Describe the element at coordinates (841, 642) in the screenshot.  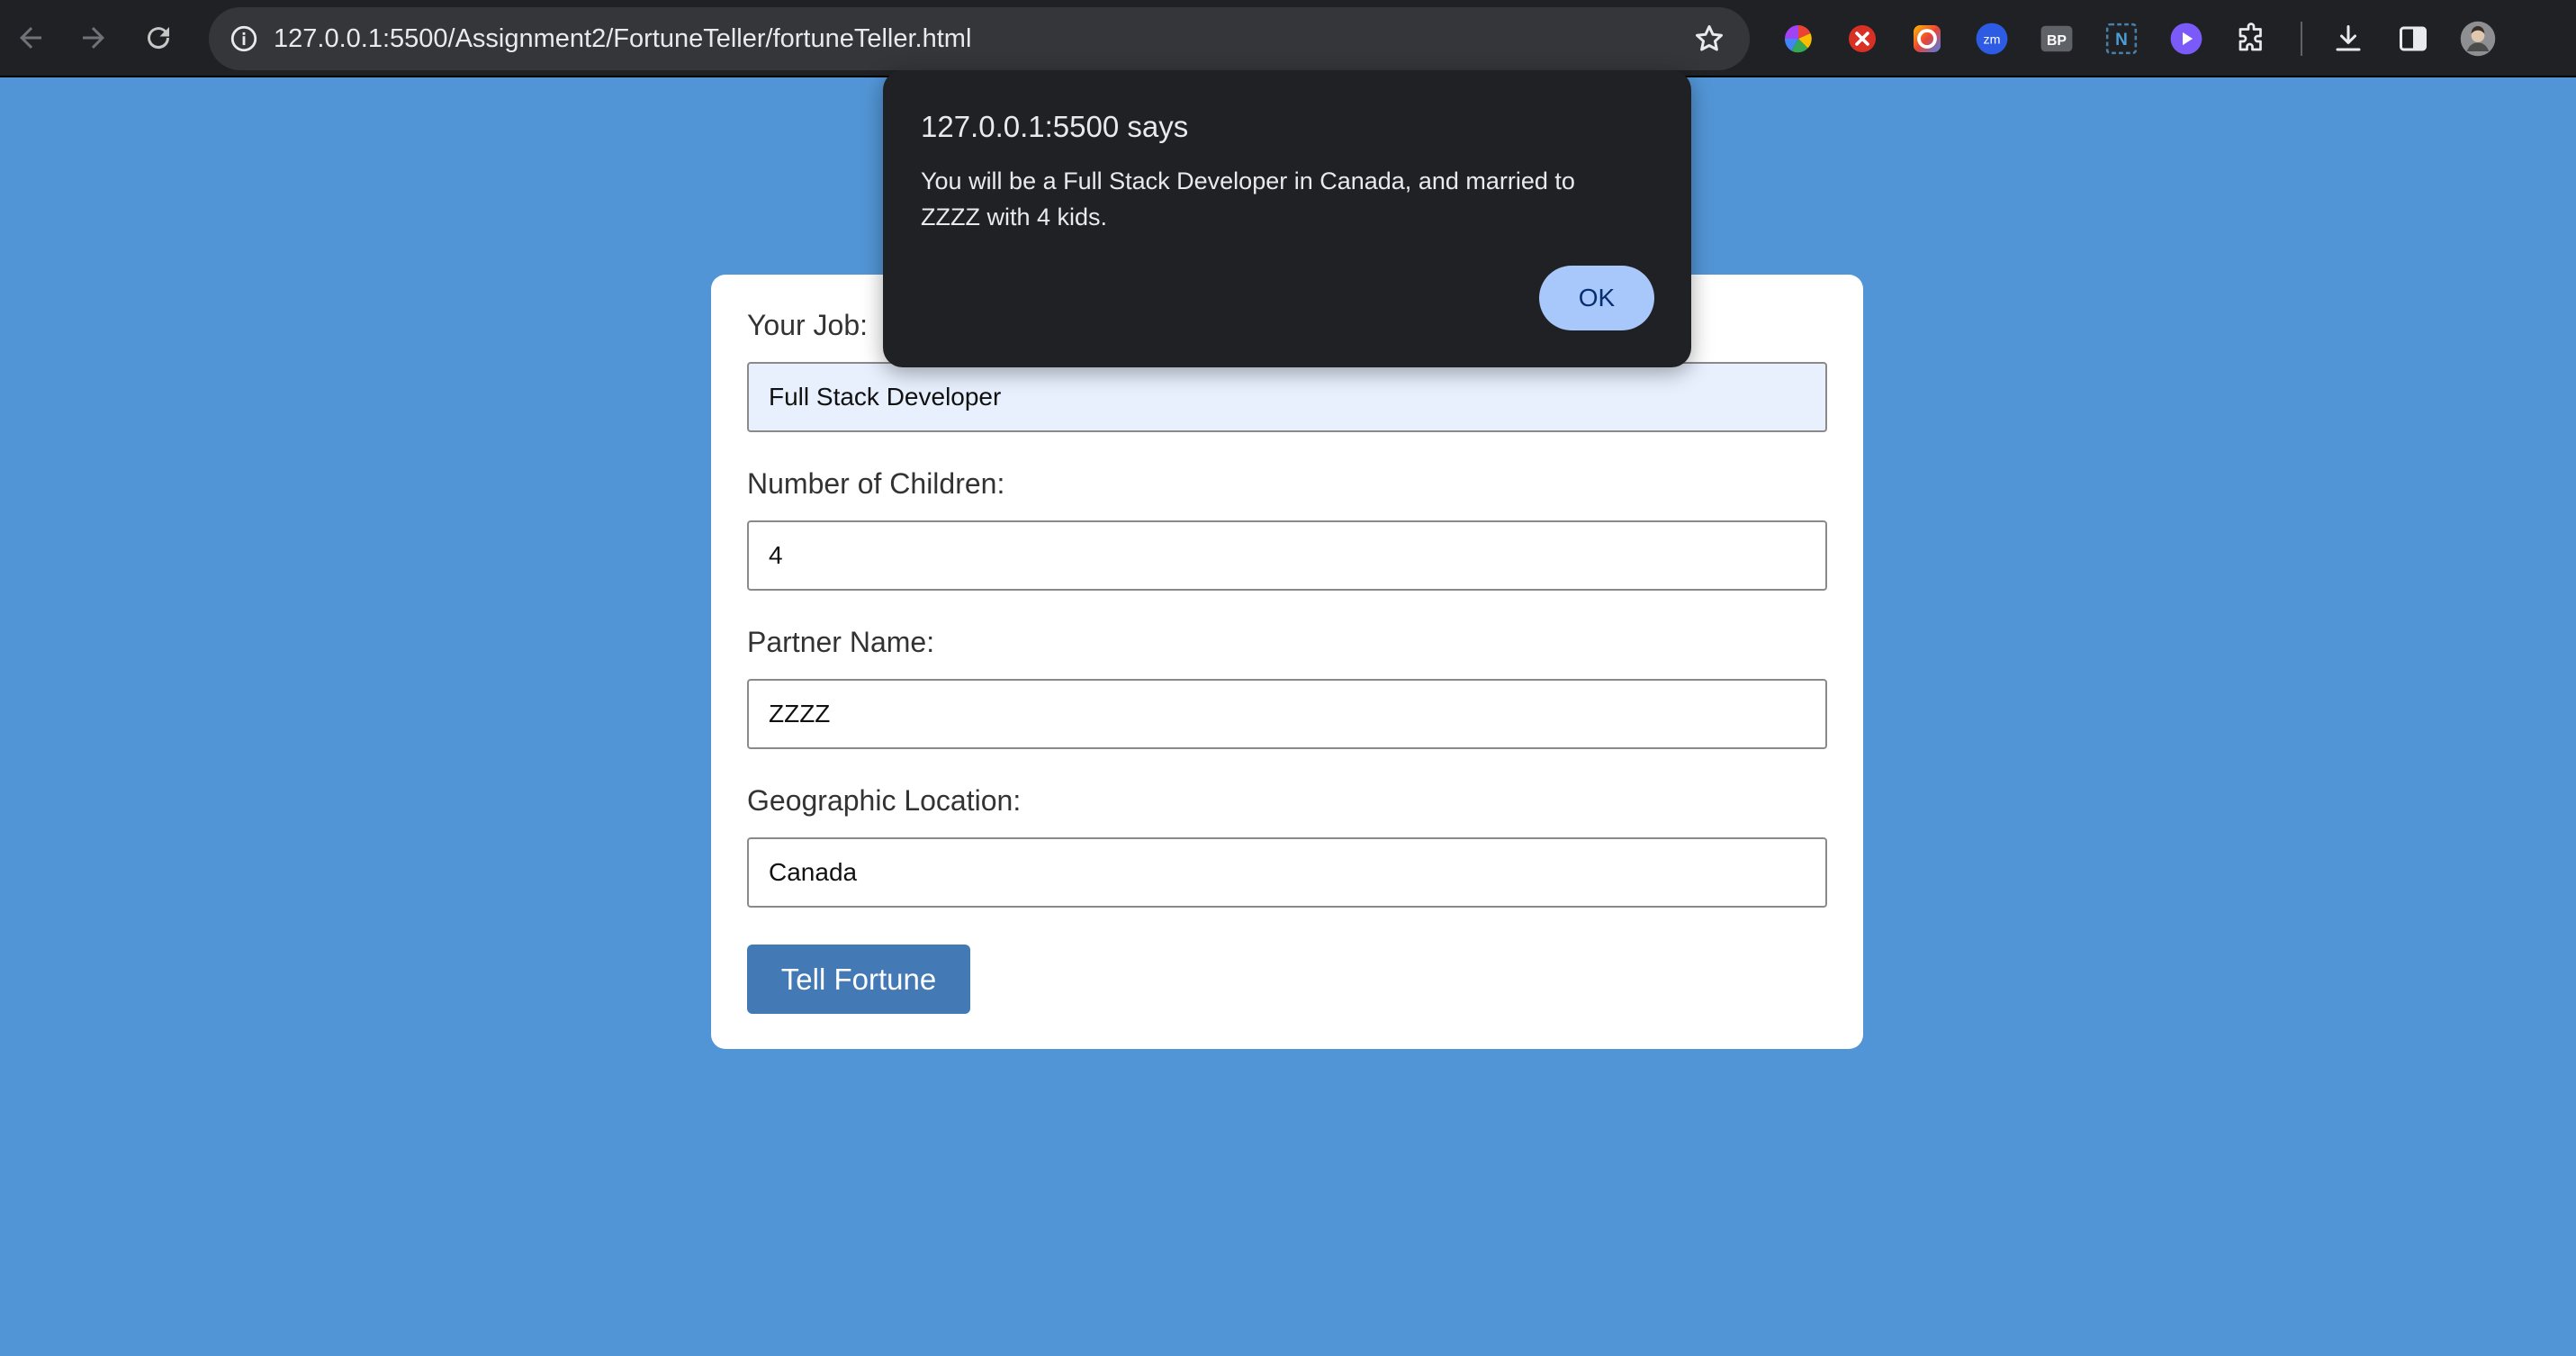
I see `partner-label: Partner Name:` at that location.